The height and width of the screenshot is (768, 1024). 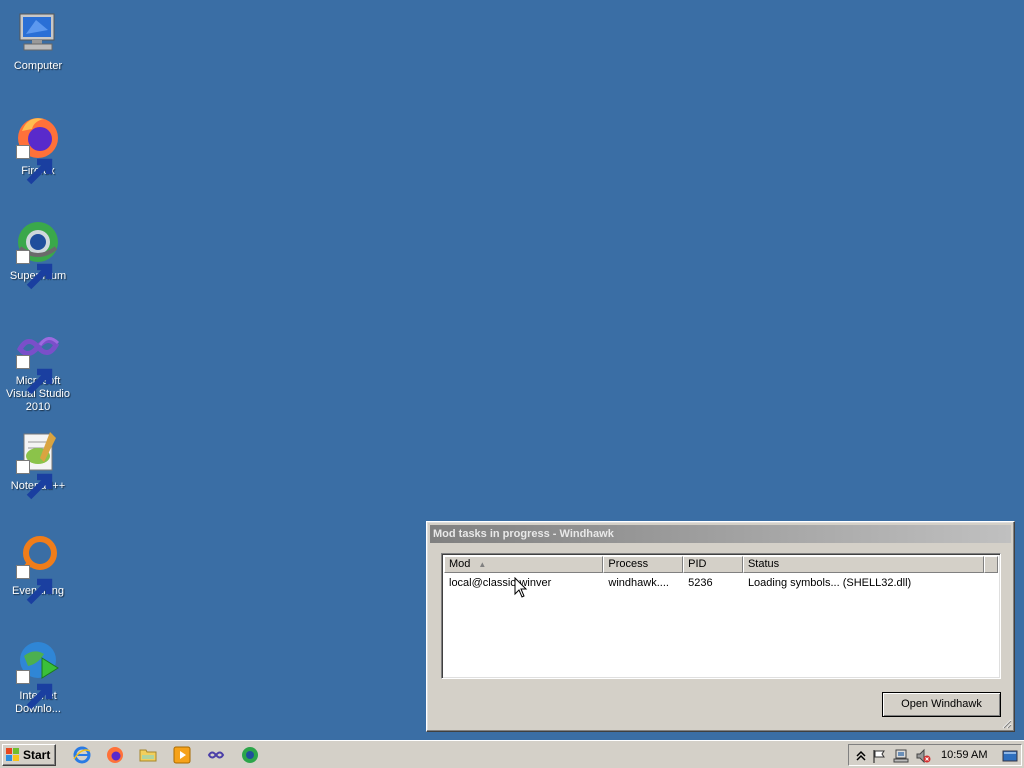 I want to click on desktop-icon-firefox: Firefox, so click(x=38, y=149).